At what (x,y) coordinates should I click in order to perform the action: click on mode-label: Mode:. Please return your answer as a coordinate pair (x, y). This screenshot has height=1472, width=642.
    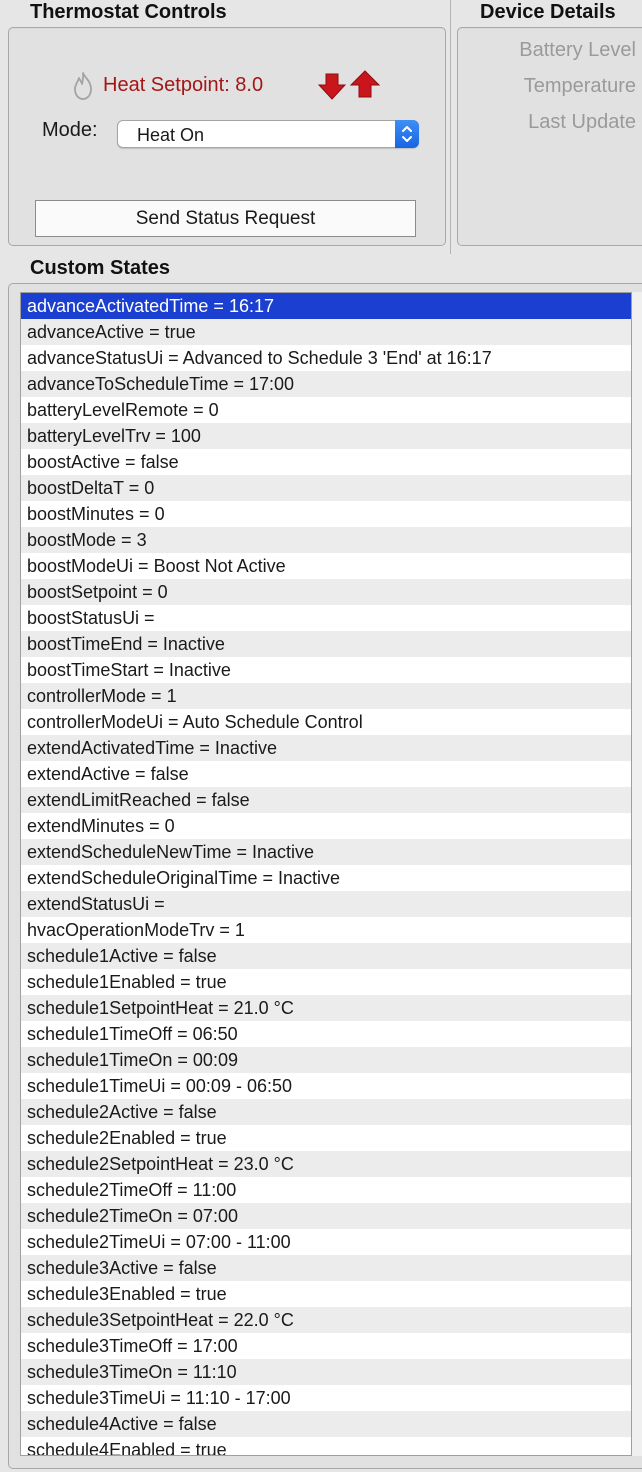
    Looking at the image, I should click on (70, 130).